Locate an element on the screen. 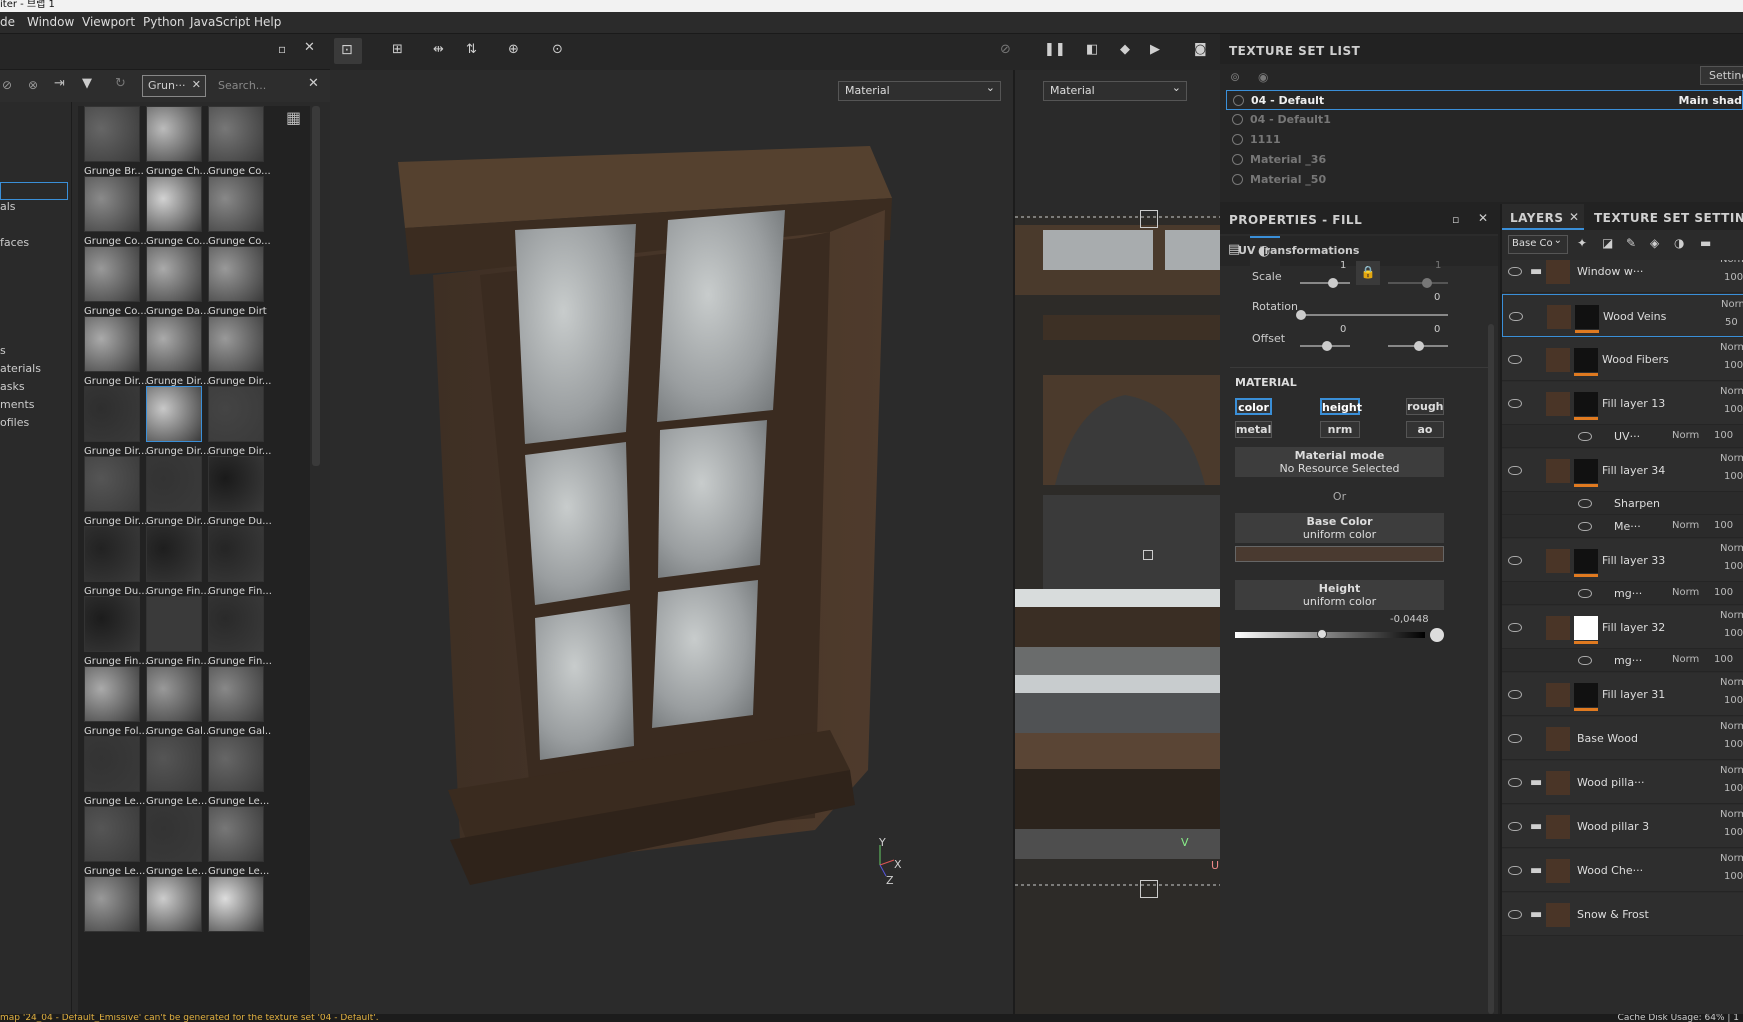  layer-row: Fill layer 13 Norm 100 is located at coordinates (1622, 403).